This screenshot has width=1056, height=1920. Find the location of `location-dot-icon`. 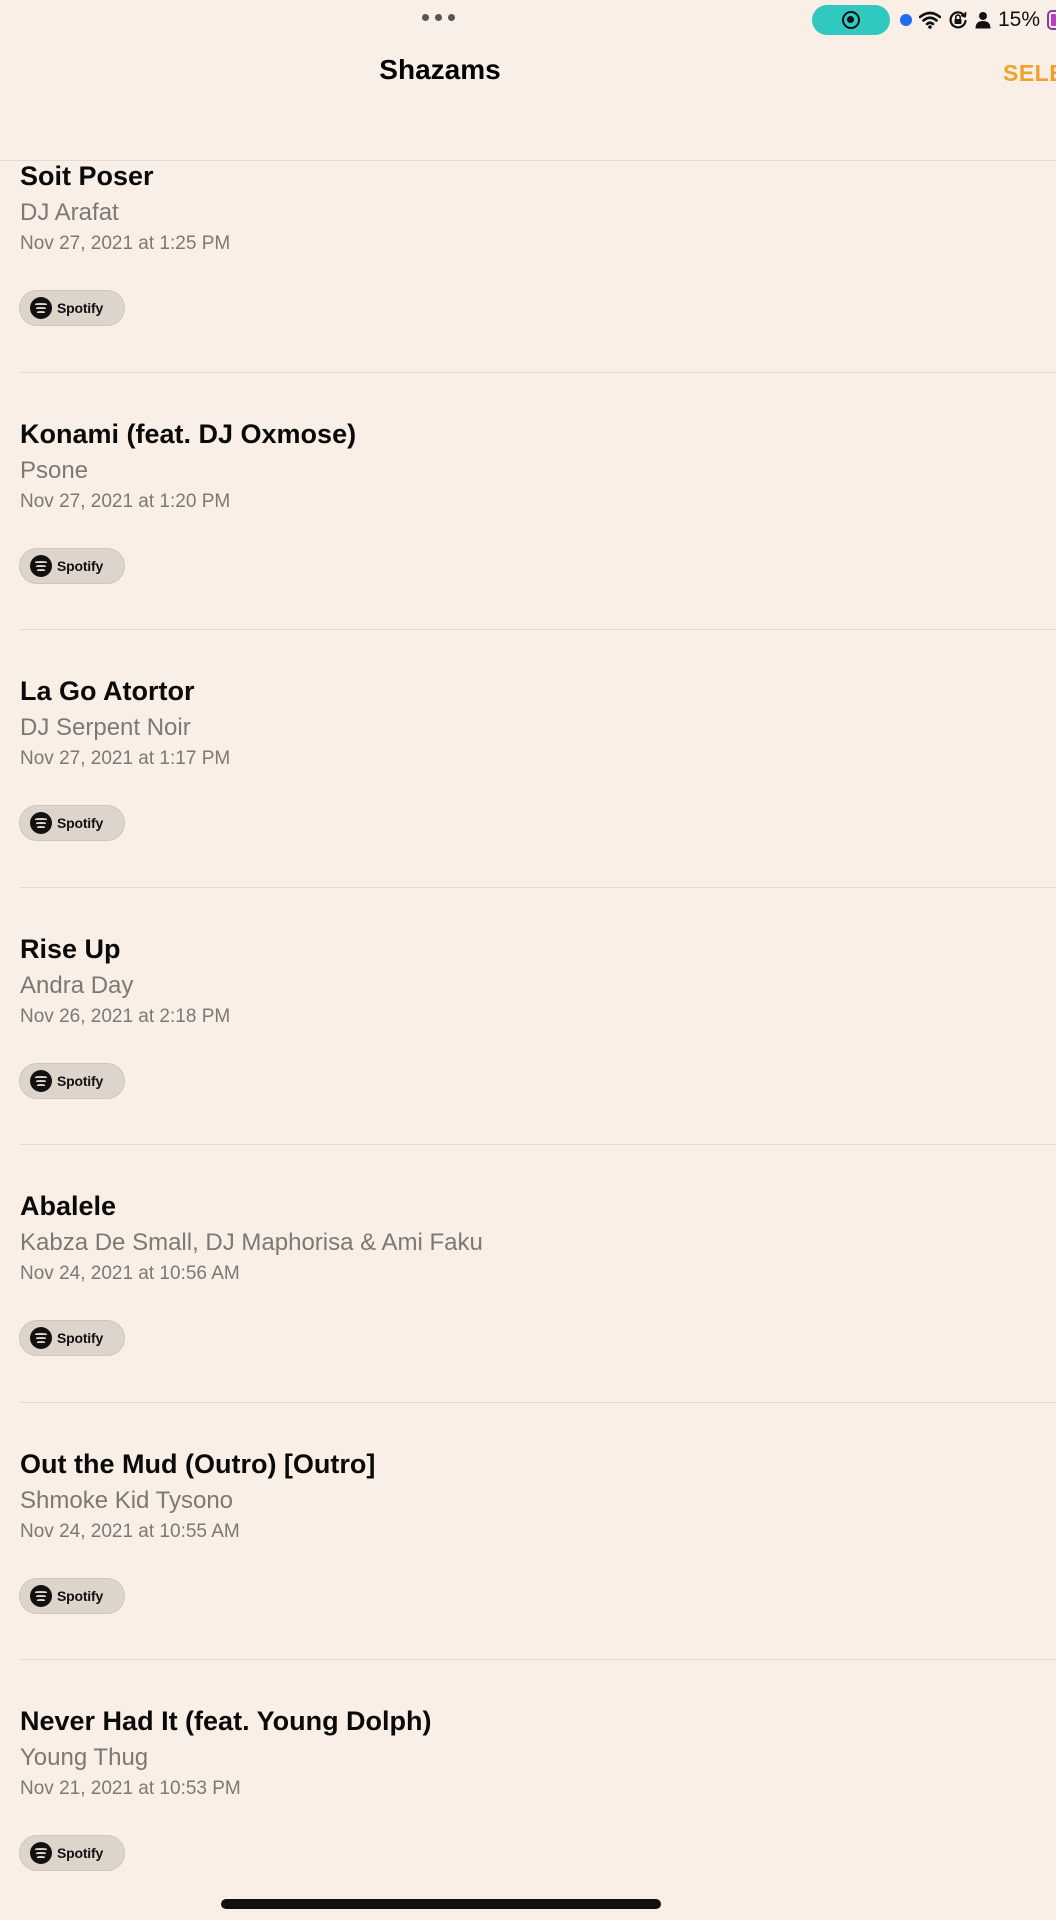

location-dot-icon is located at coordinates (906, 20).